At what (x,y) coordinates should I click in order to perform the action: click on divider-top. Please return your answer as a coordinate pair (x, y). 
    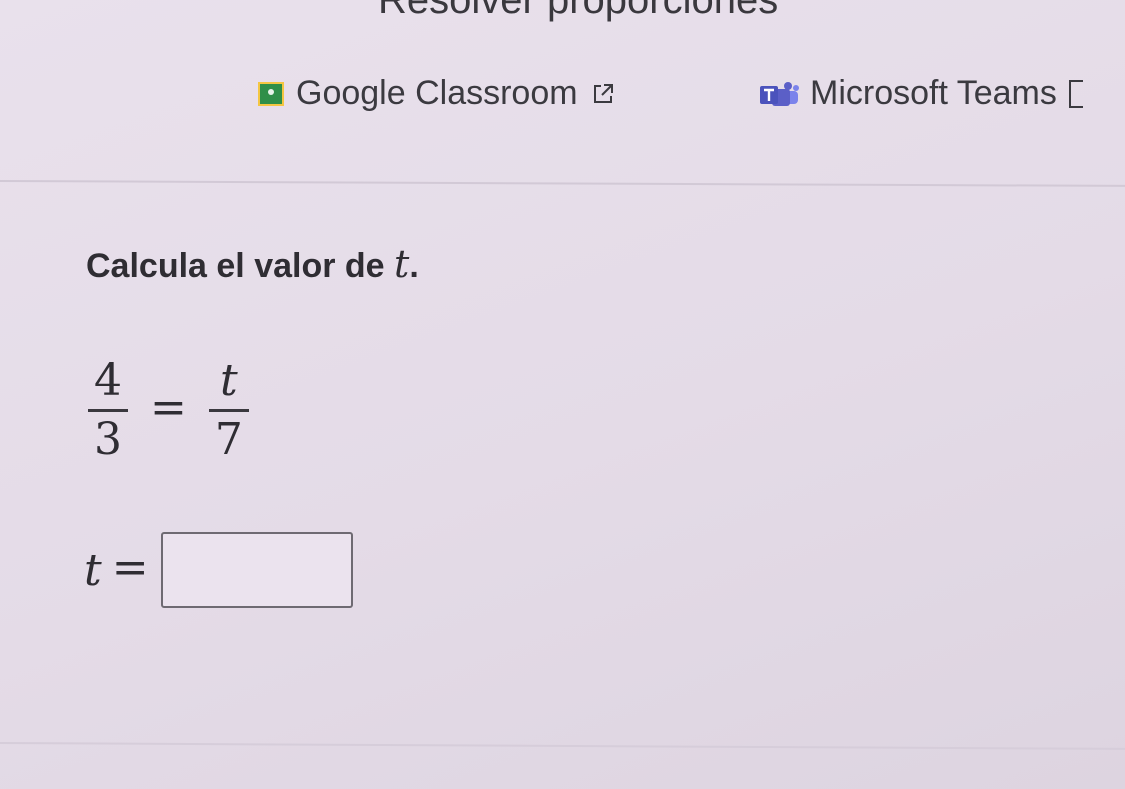
    Looking at the image, I should click on (562, 183).